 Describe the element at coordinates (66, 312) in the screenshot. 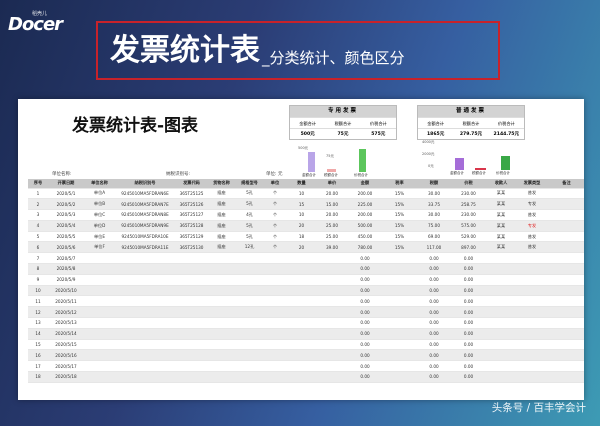

I see `table-cell: 2020/5/12` at that location.